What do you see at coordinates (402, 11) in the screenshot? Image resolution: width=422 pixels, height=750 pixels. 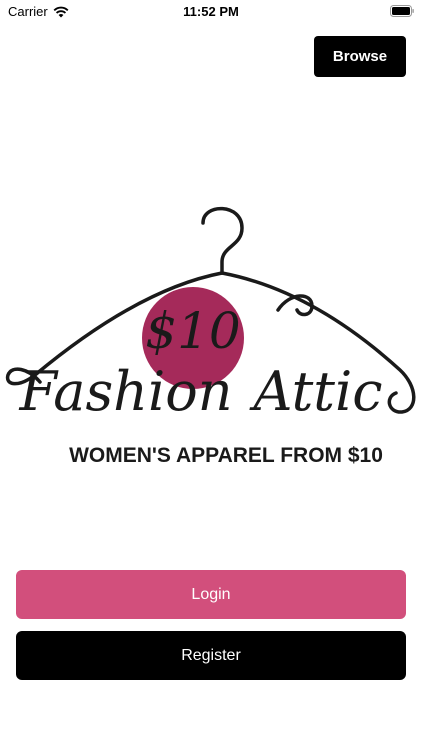 I see `battery-icon` at bounding box center [402, 11].